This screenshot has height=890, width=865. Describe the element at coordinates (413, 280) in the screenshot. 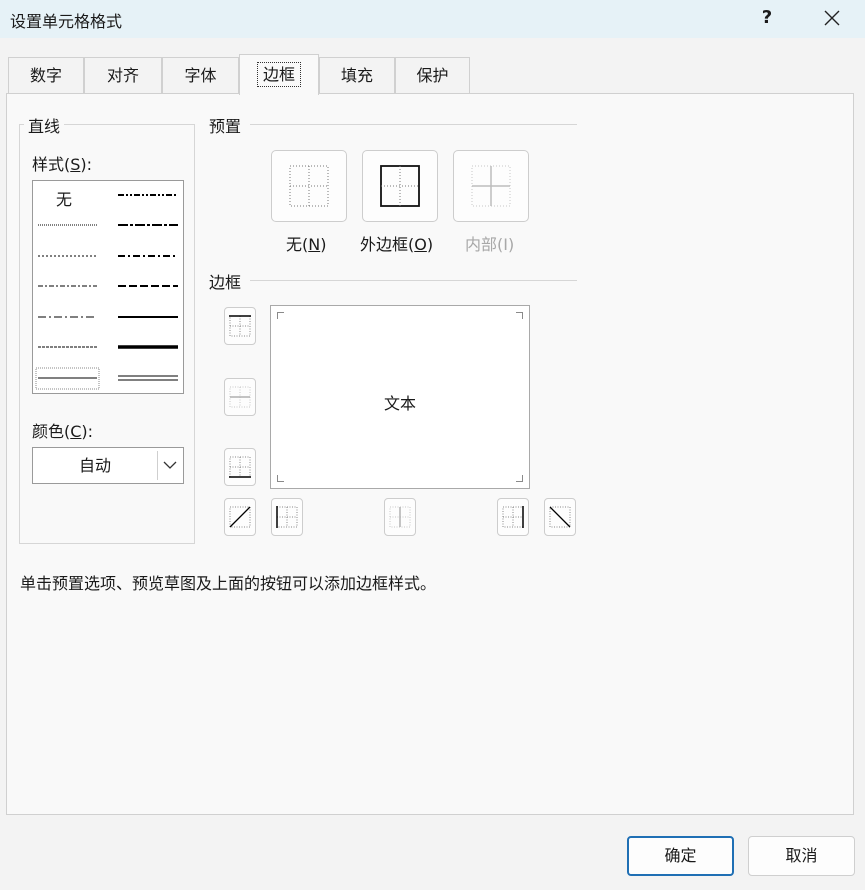

I see `border-separator` at that location.